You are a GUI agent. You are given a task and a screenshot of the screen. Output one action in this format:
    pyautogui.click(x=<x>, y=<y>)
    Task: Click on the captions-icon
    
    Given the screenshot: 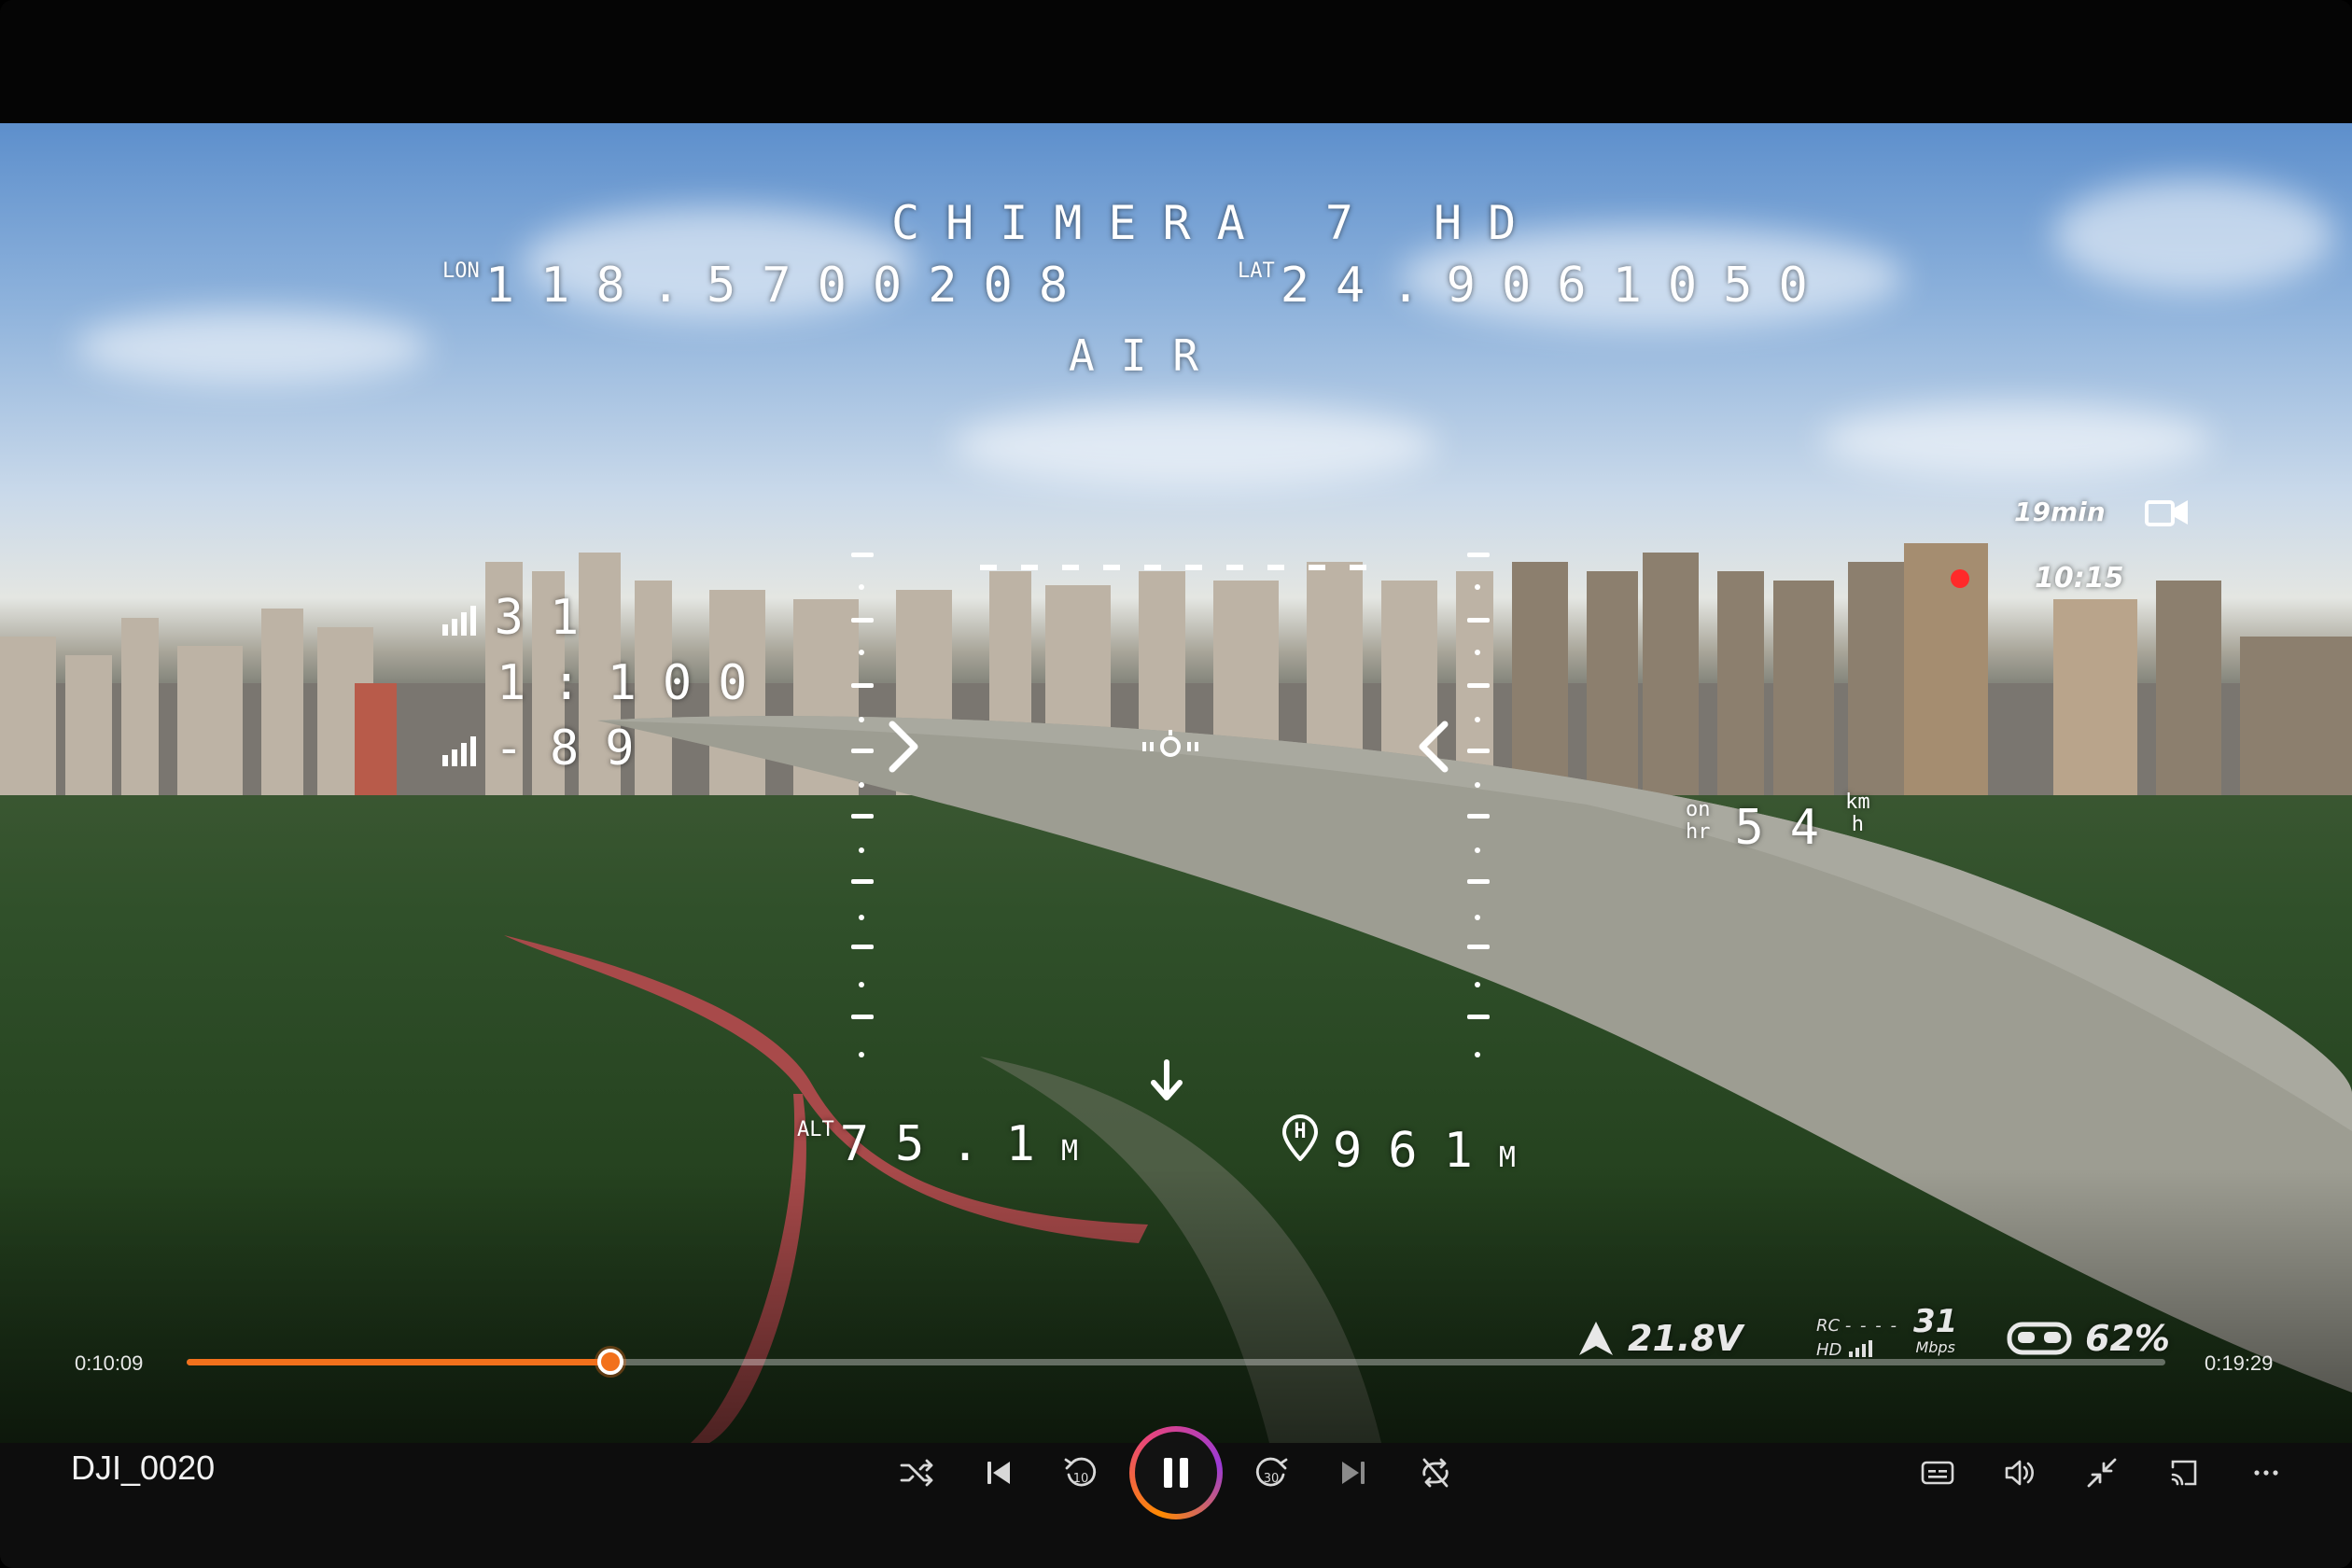 What is the action you would take?
    pyautogui.click(x=1937, y=1473)
    